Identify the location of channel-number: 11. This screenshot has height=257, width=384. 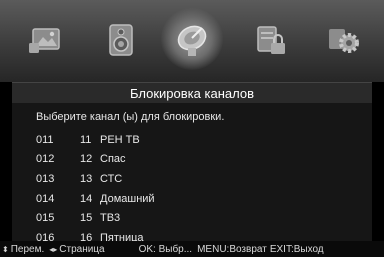
(86, 139).